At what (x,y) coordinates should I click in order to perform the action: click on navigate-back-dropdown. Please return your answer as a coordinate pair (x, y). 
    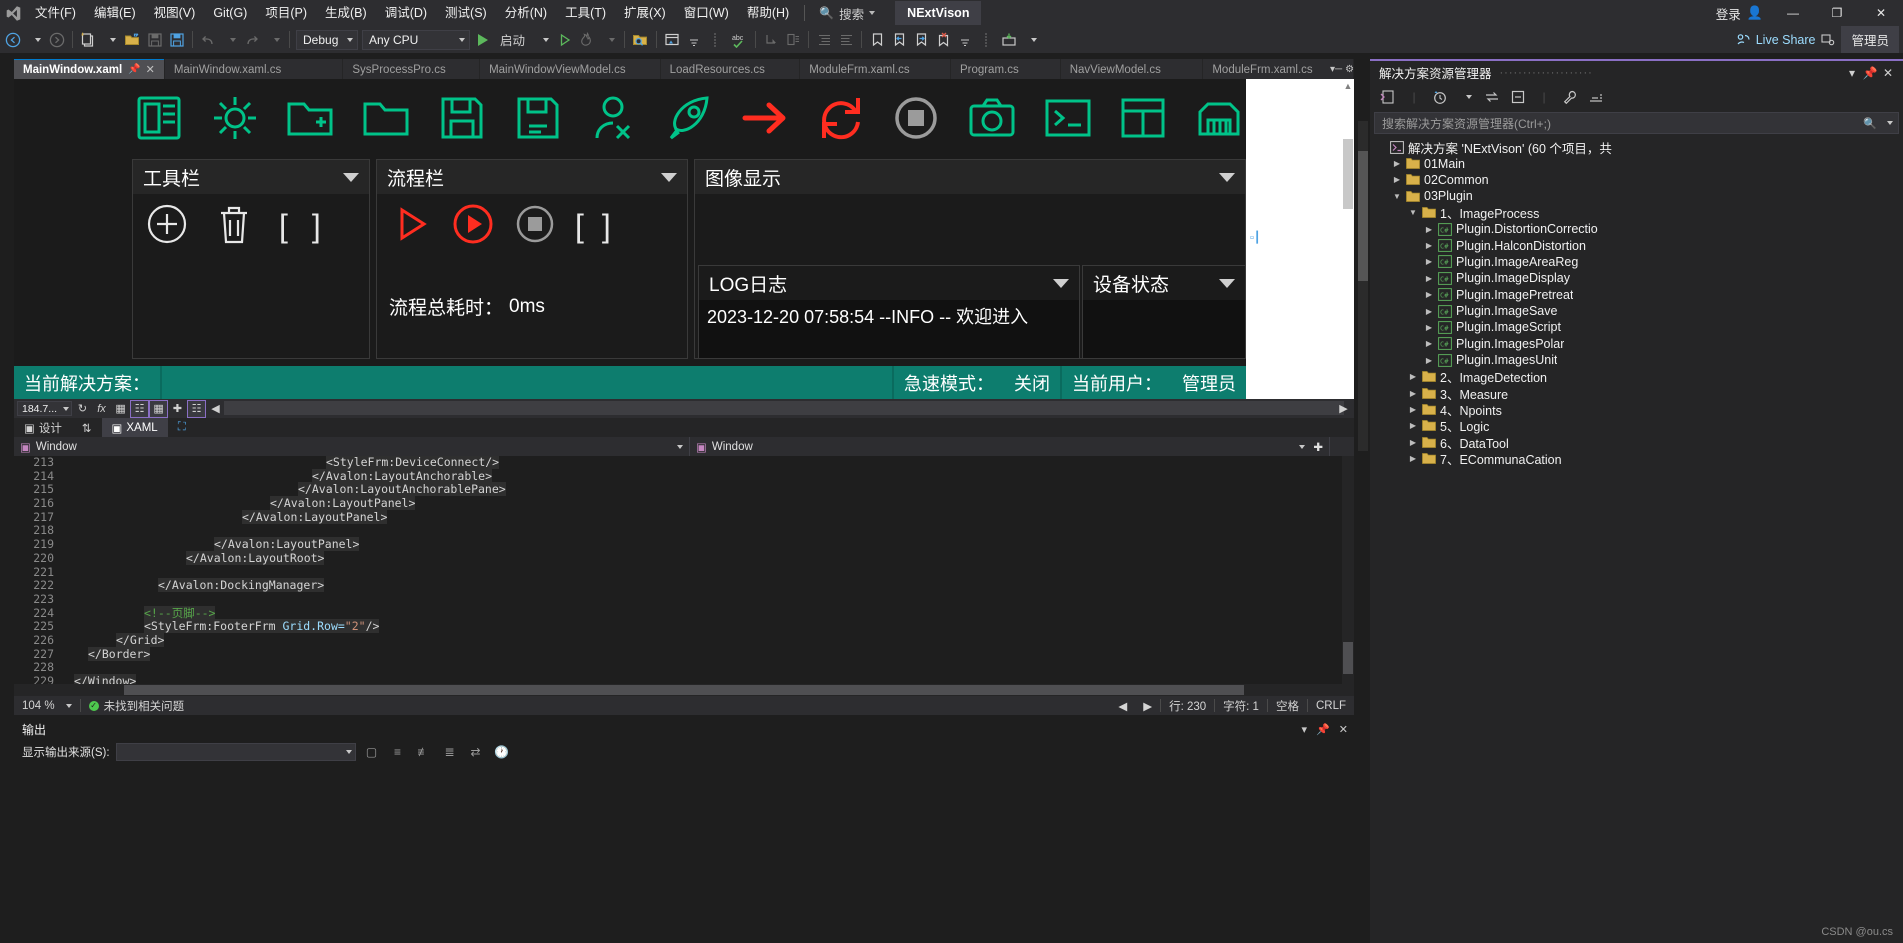
    Looking at the image, I should click on (35, 39).